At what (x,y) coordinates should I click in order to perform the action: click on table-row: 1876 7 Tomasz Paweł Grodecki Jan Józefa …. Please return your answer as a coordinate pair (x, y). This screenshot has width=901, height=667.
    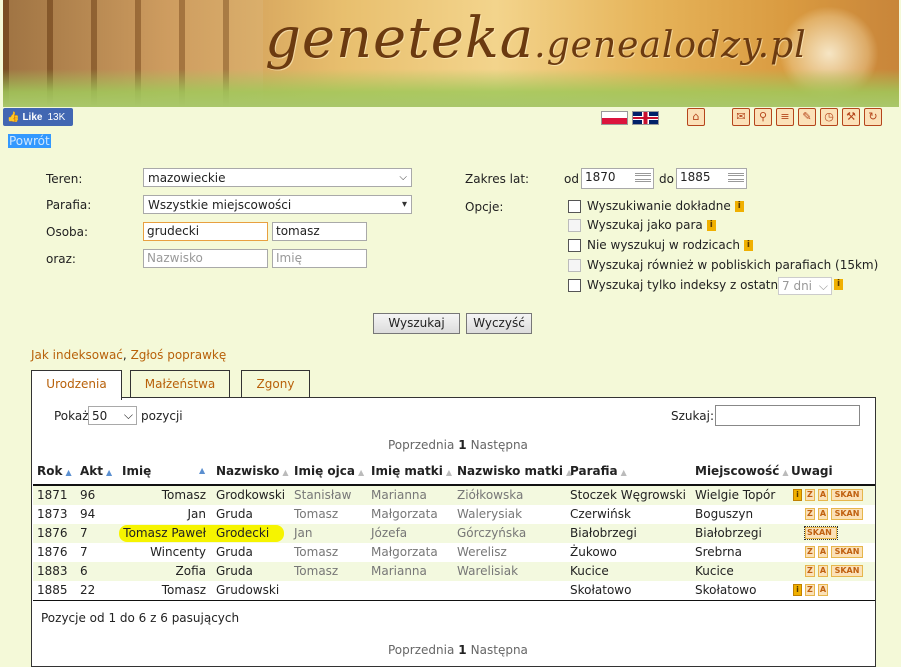
    Looking at the image, I should click on (454, 533).